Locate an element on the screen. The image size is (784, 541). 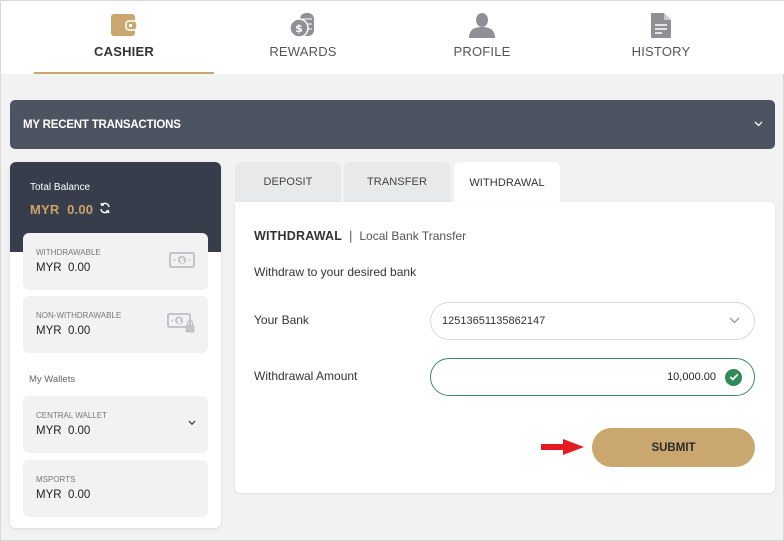
coins-icon: $ is located at coordinates (303, 25).